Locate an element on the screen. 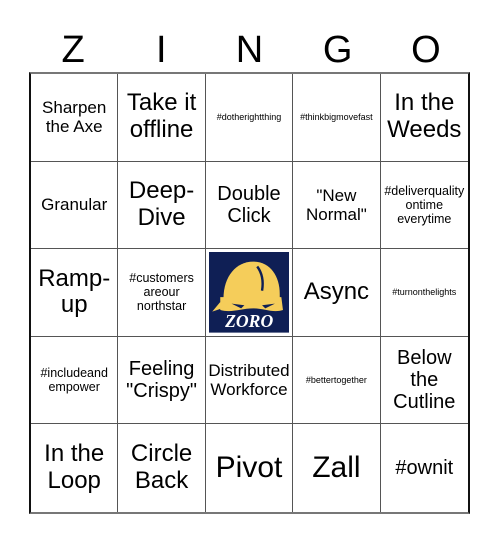 This screenshot has height=544, width=500. bingo-cell-r3-c2: #customers areour northstar is located at coordinates (162, 293).